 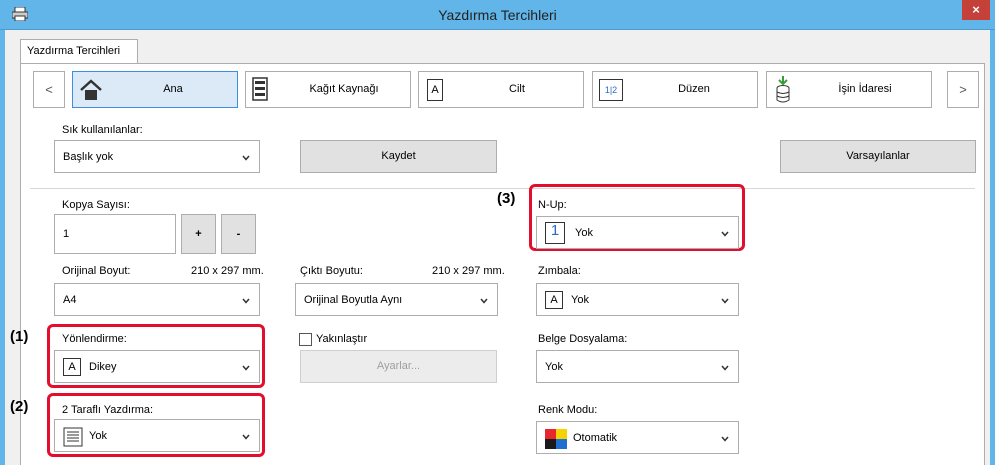 I want to click on output-size-select: Orijinal Boyutla Aynı, so click(x=396, y=299).